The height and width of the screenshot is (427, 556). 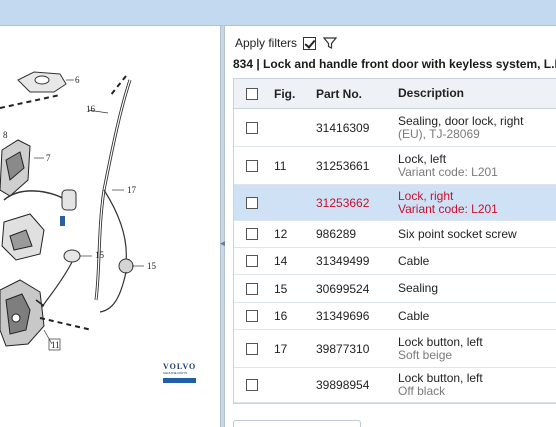 I want to click on table-row: 14 31349499 Cable, so click(x=395, y=261).